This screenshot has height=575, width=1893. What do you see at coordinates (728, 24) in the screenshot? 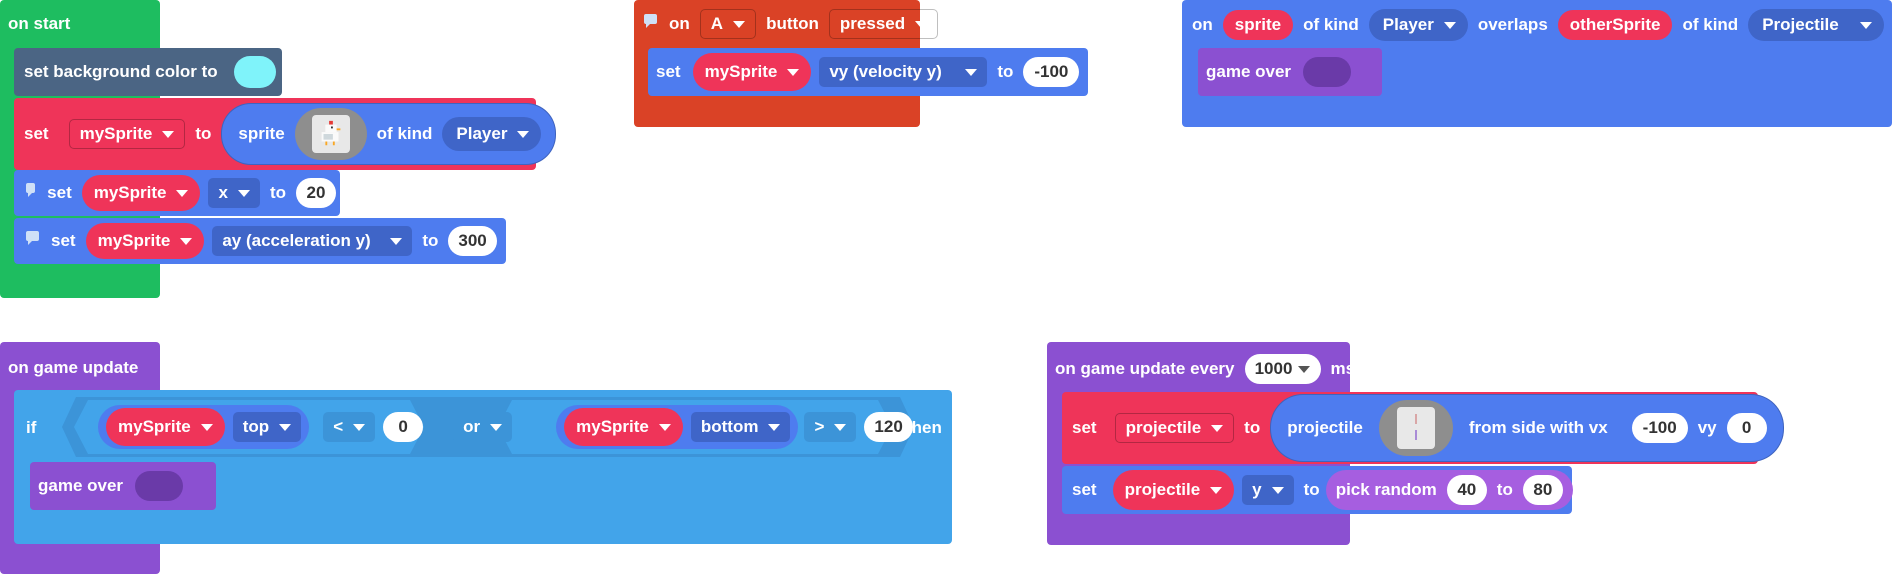
I see `button-dropdown: A` at bounding box center [728, 24].